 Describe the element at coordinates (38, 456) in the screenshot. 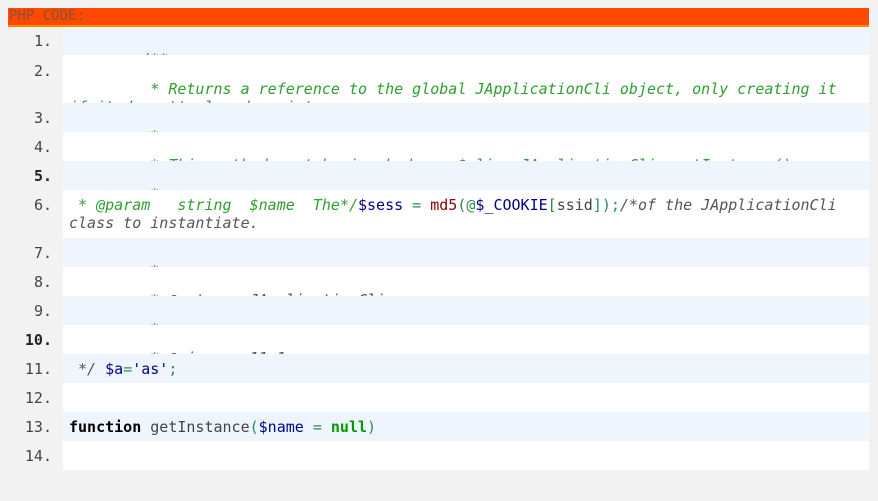

I see `line-number: 14.` at that location.